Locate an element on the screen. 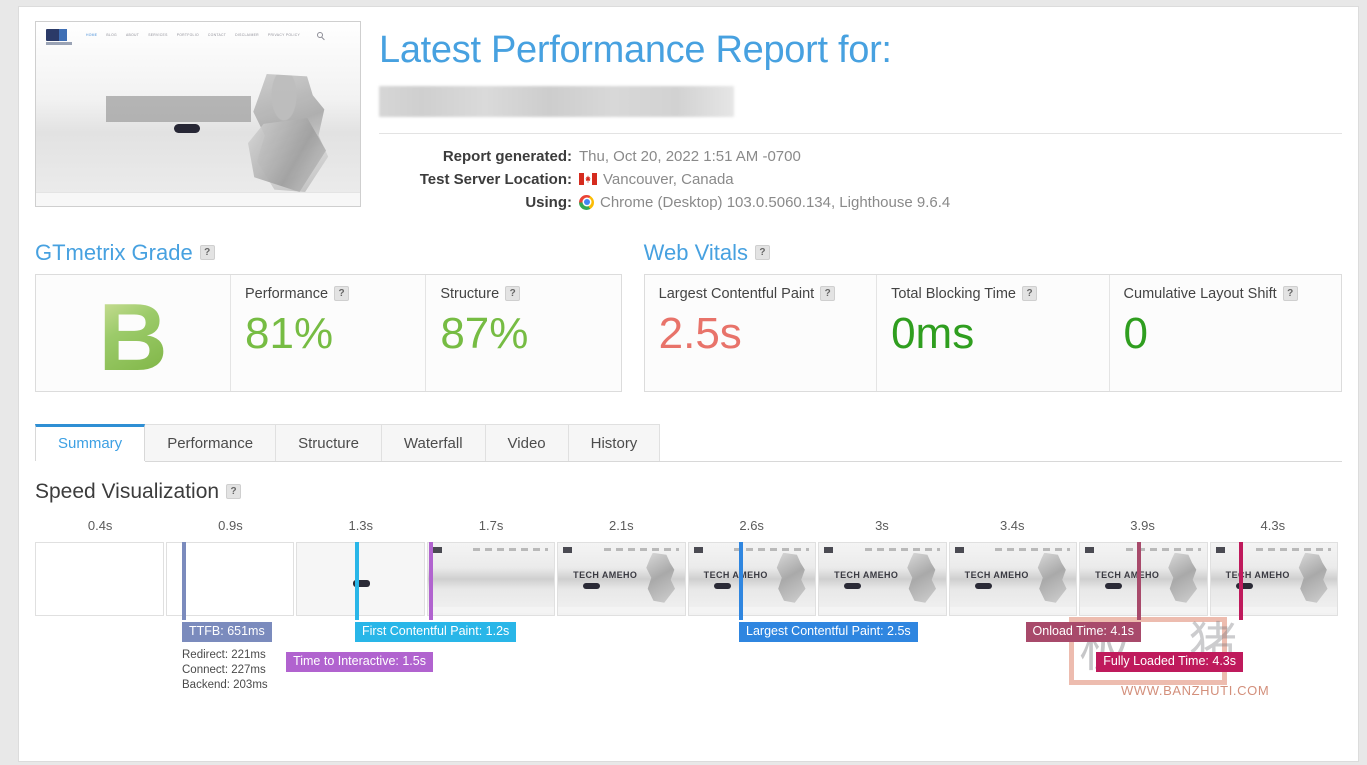  meta-value-report-generated: Thu, Oct 20, 2022 1:51 AM -0700 is located at coordinates (690, 156).